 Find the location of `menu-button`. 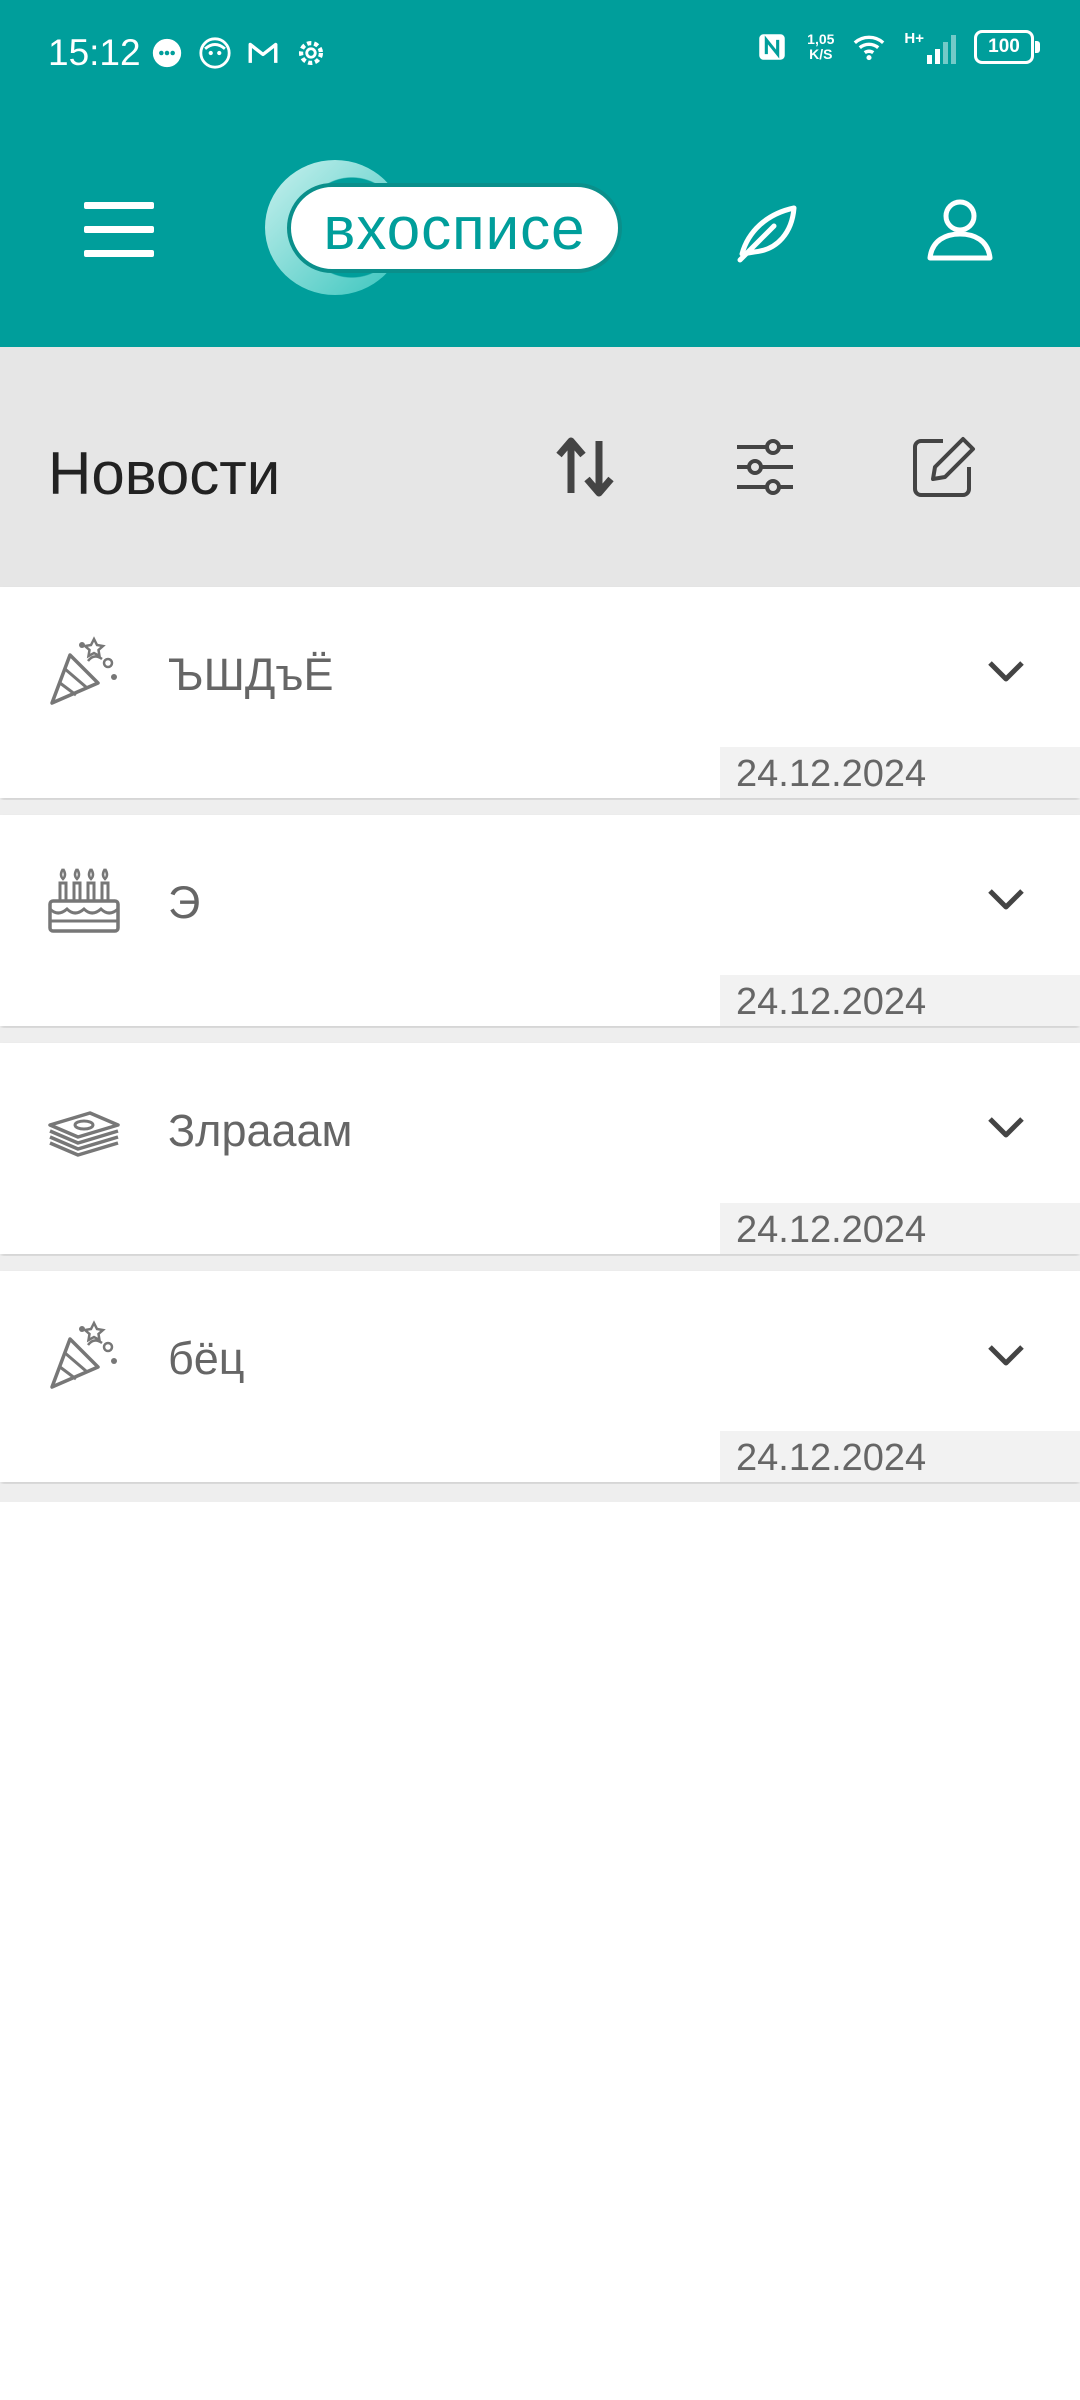

menu-button is located at coordinates (119, 230).